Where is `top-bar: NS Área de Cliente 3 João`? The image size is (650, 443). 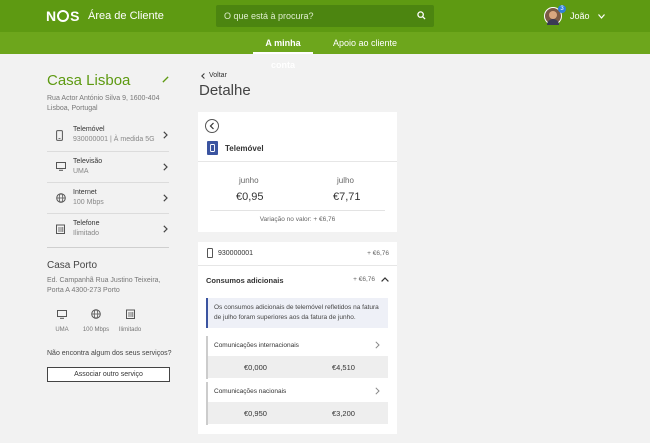 top-bar: NS Área de Cliente 3 João is located at coordinates (325, 16).